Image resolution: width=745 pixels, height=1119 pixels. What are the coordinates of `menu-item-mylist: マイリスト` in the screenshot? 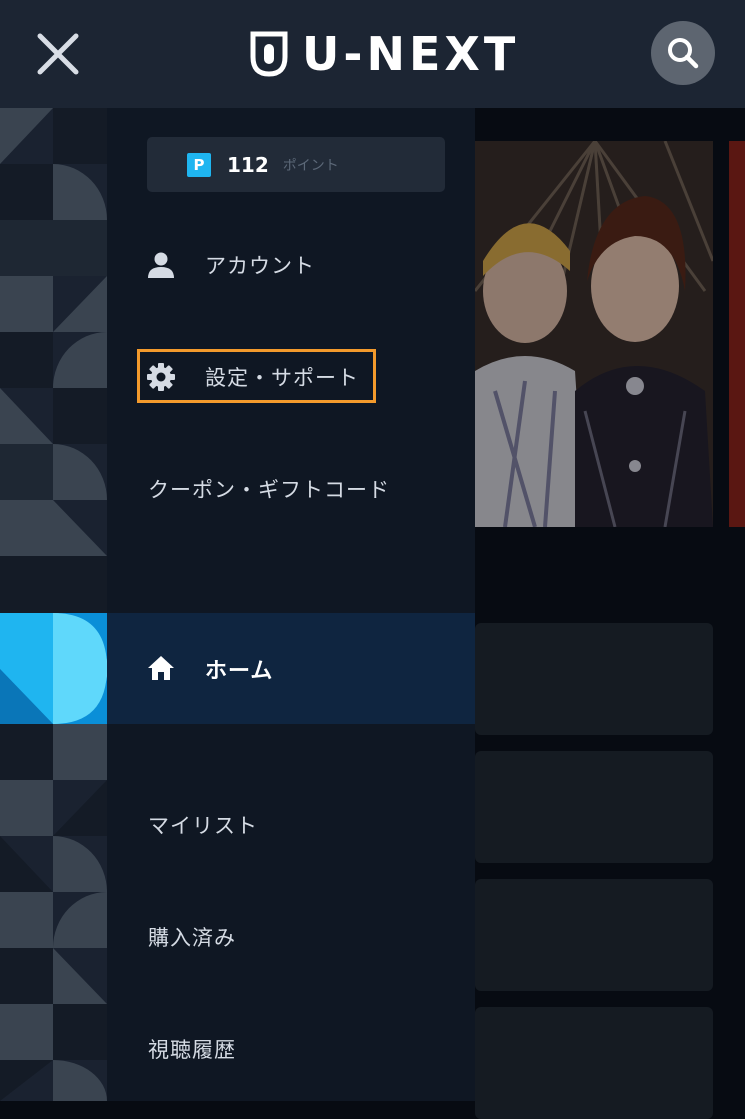 It's located at (291, 825).